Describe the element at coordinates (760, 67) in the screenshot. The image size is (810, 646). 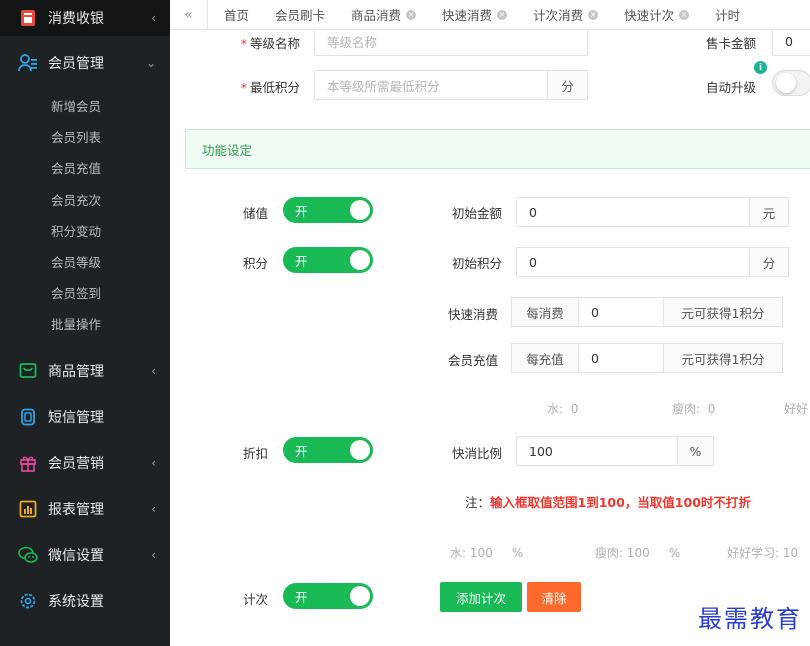
I see `info-icon: i` at that location.